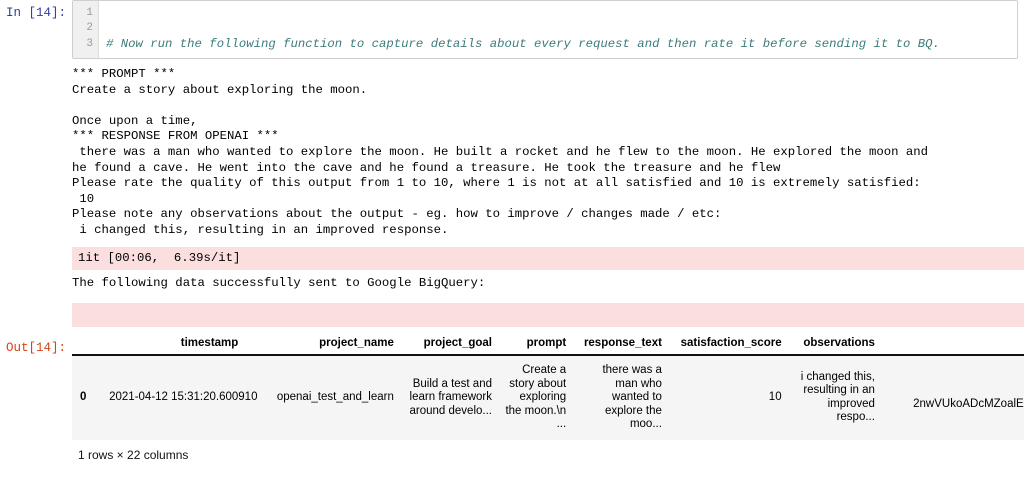 Image resolution: width=1024 pixels, height=504 pixels. I want to click on line-number: 1, so click(89, 13).